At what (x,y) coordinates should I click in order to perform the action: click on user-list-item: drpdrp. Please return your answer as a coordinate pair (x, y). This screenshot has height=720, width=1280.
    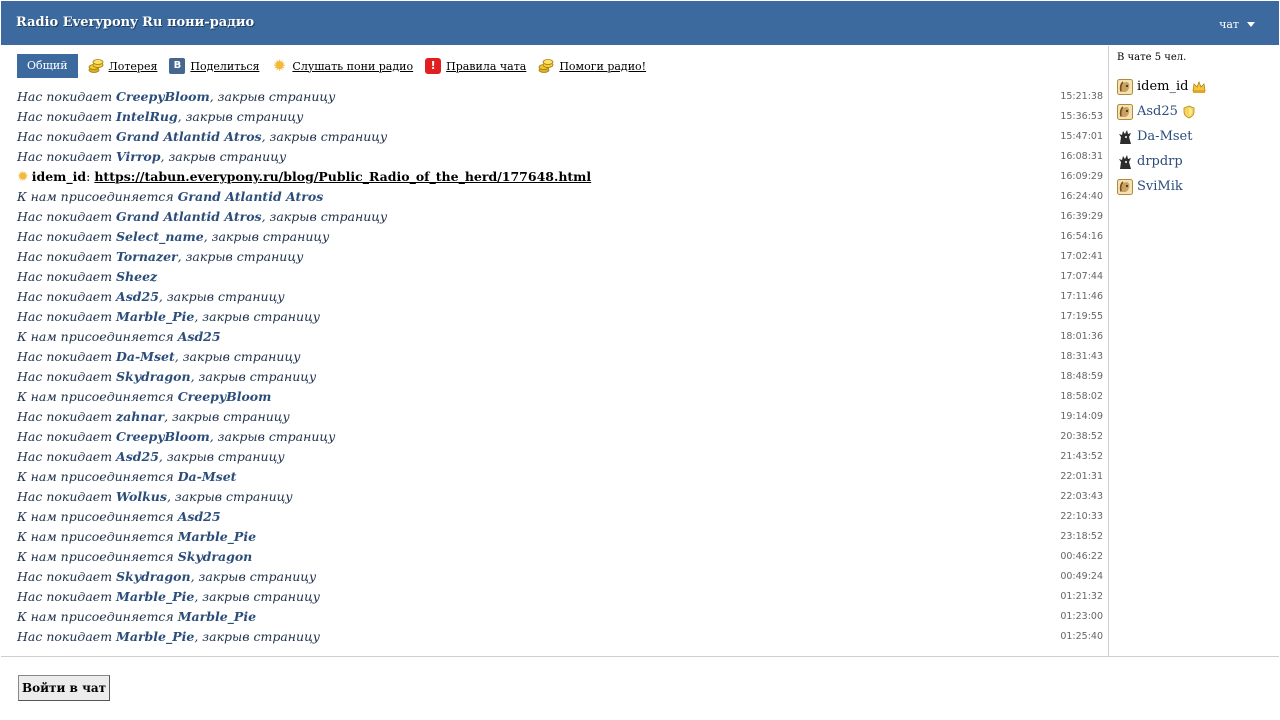
    Looking at the image, I should click on (1161, 161).